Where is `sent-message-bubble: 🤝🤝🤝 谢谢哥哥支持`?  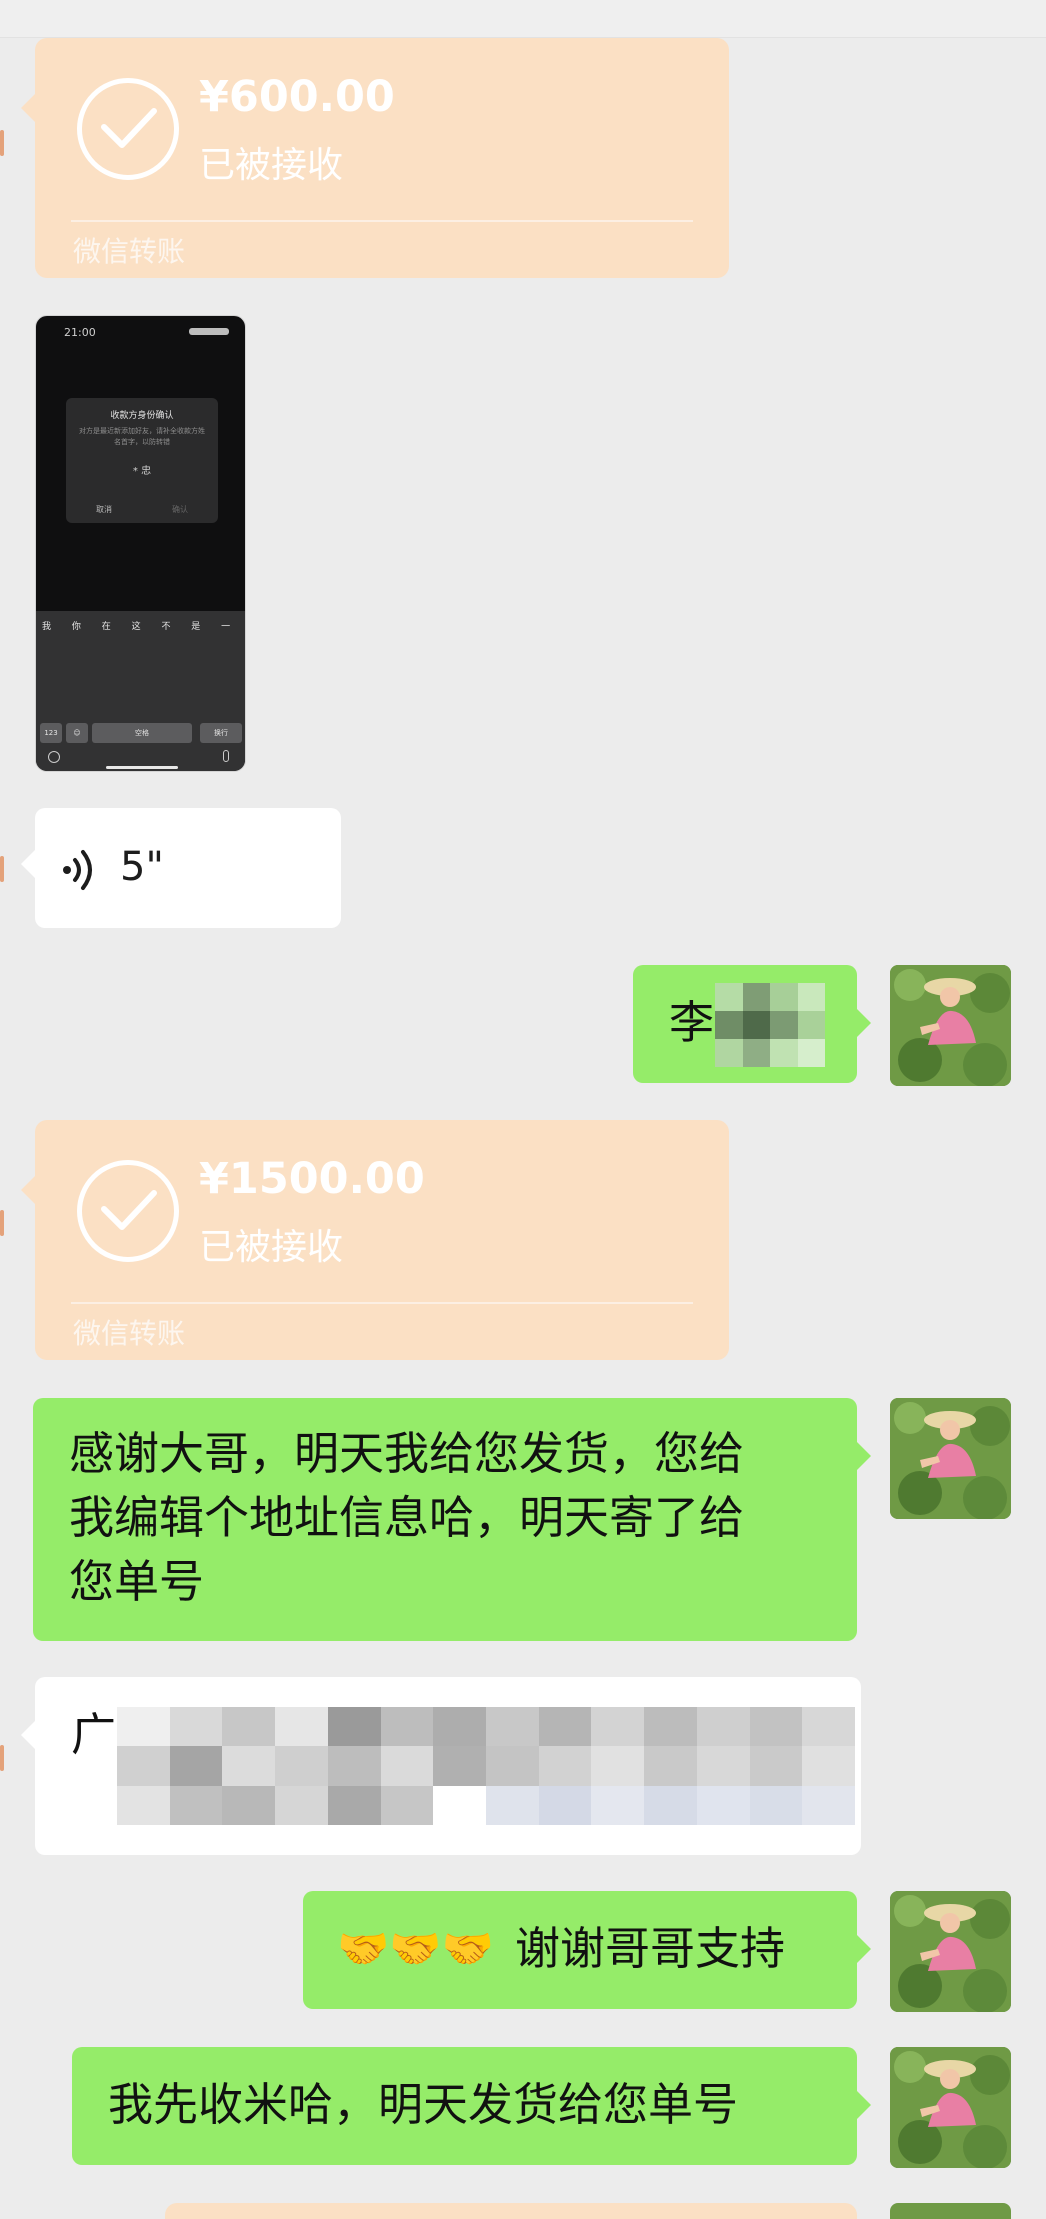 sent-message-bubble: 🤝🤝🤝 谢谢哥哥支持 is located at coordinates (587, 1950).